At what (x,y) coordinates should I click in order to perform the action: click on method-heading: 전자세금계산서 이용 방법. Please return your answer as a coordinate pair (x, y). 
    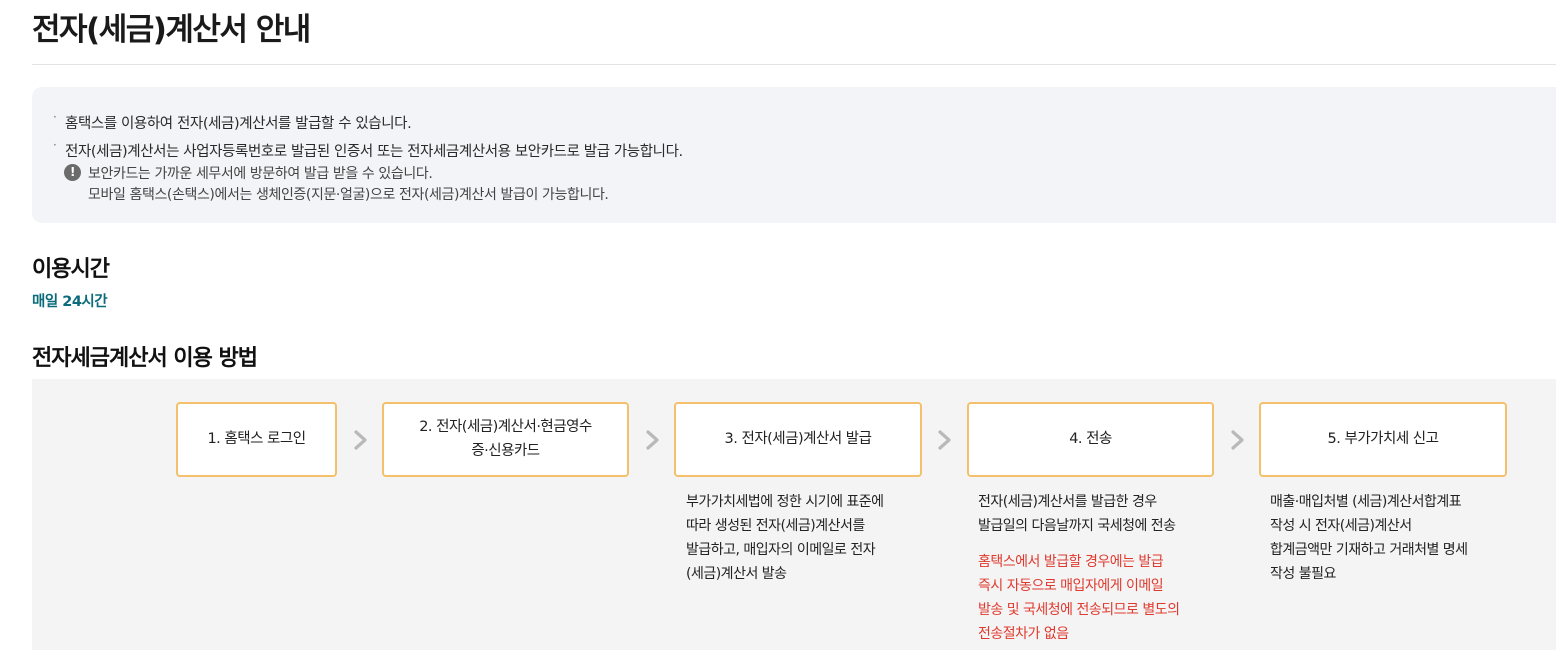
    Looking at the image, I should click on (145, 358).